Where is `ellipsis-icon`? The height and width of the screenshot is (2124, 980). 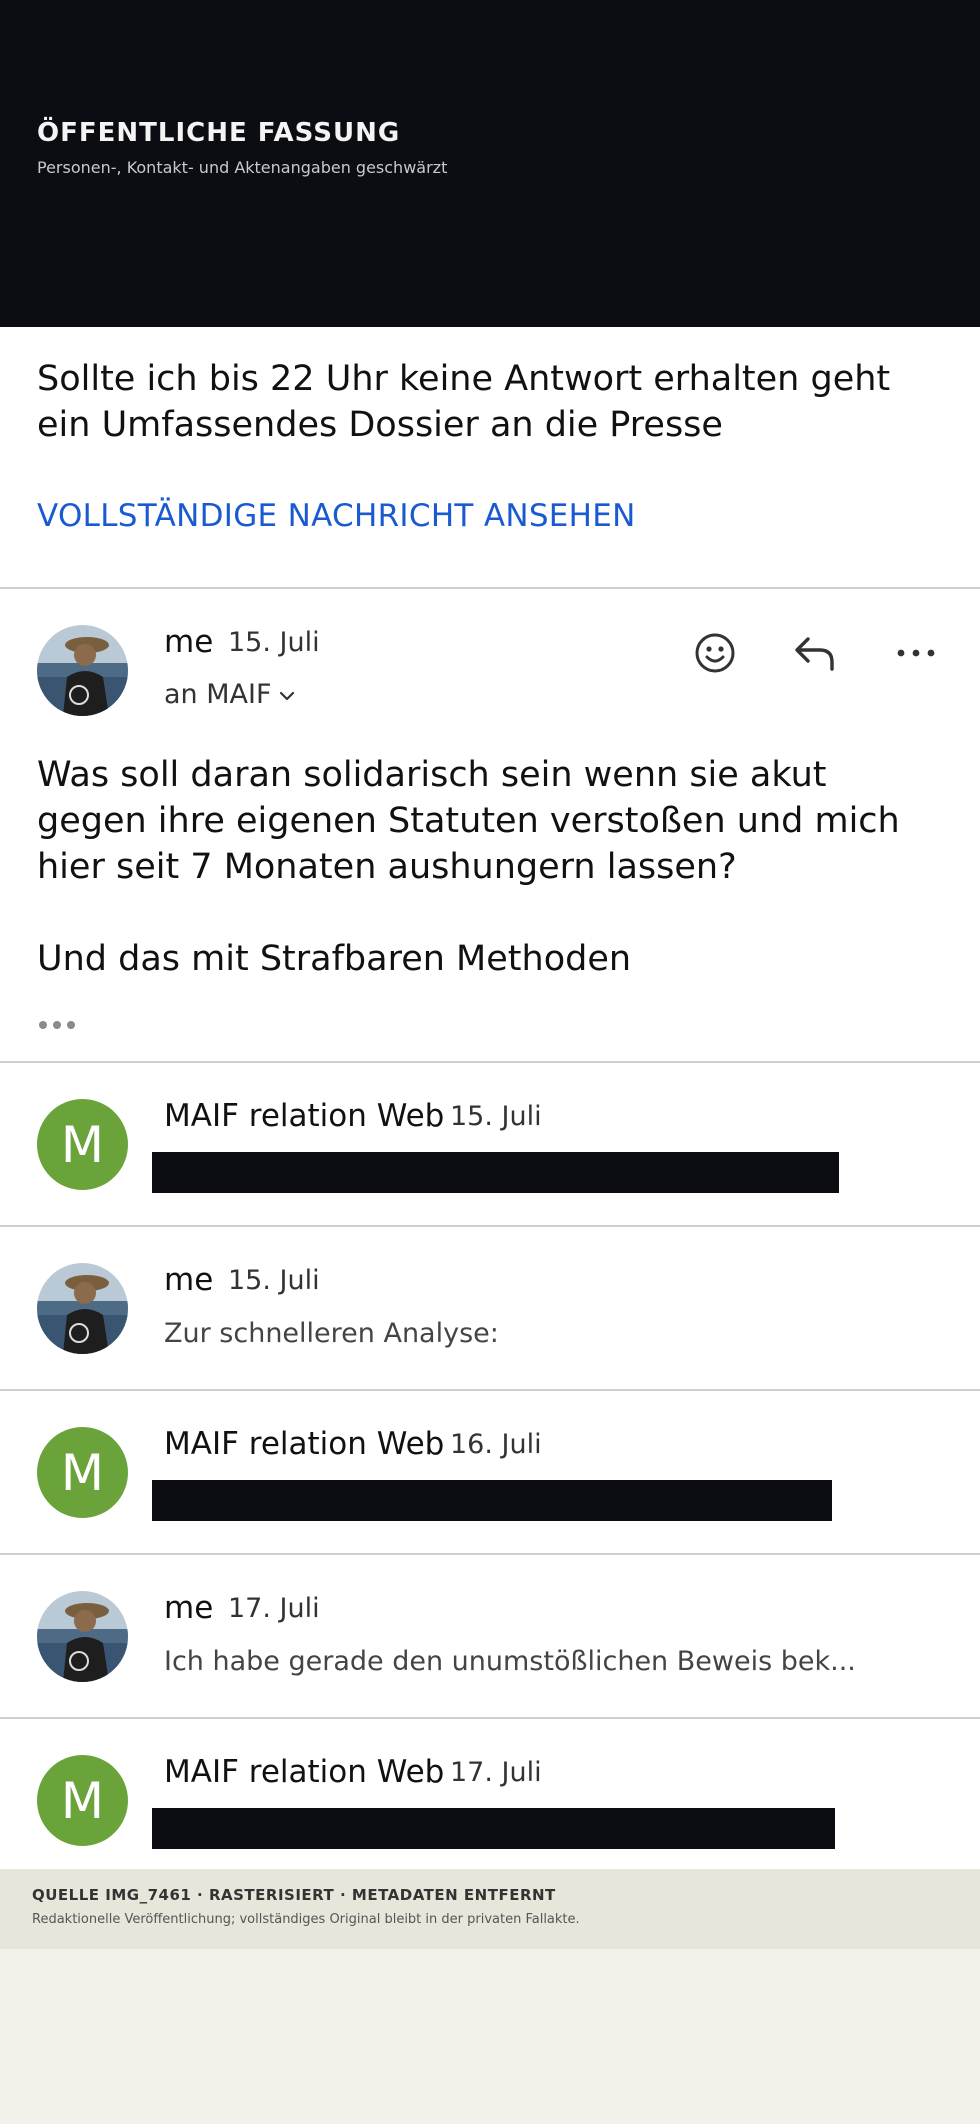
ellipsis-icon is located at coordinates (57, 1025).